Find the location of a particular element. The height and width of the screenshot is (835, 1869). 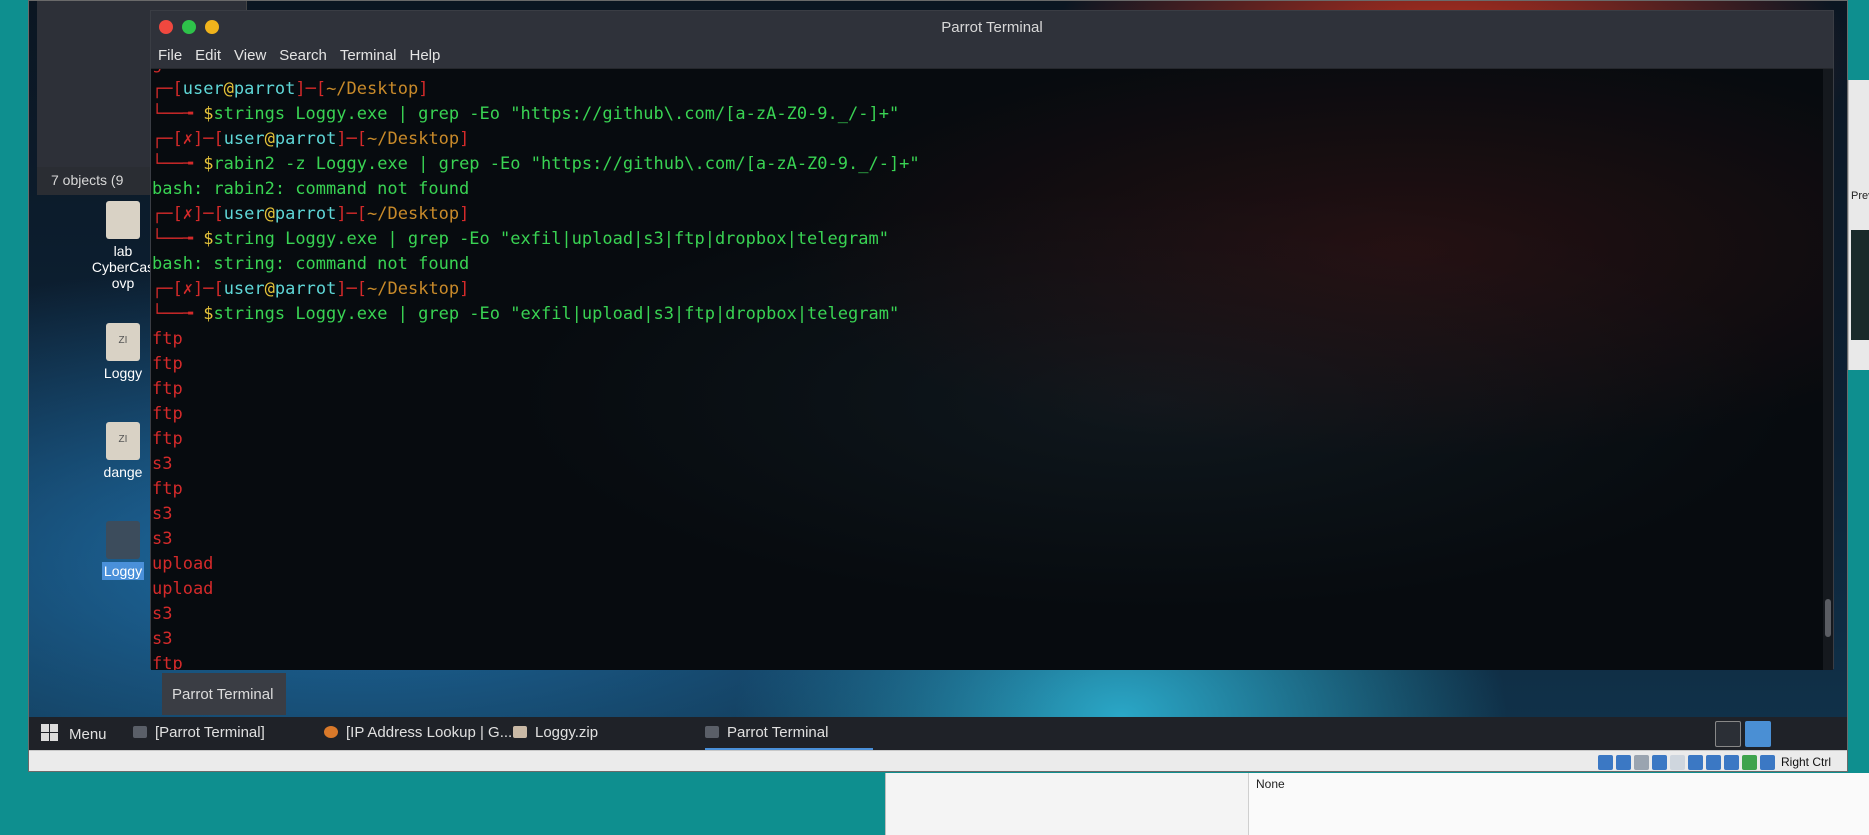

terminal-title: Parrot Terminal is located at coordinates (992, 27).